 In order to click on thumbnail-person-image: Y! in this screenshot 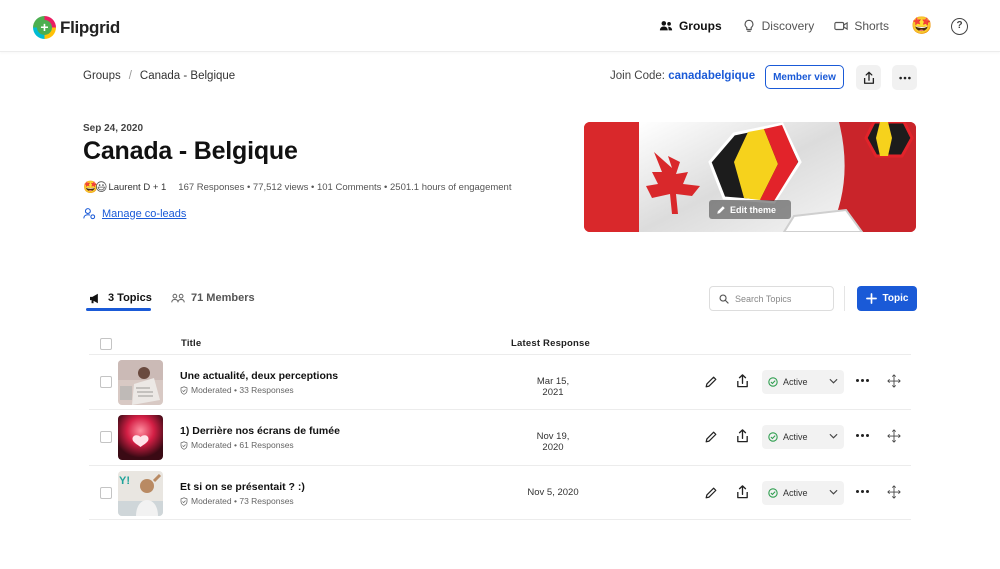, I will do `click(140, 493)`.